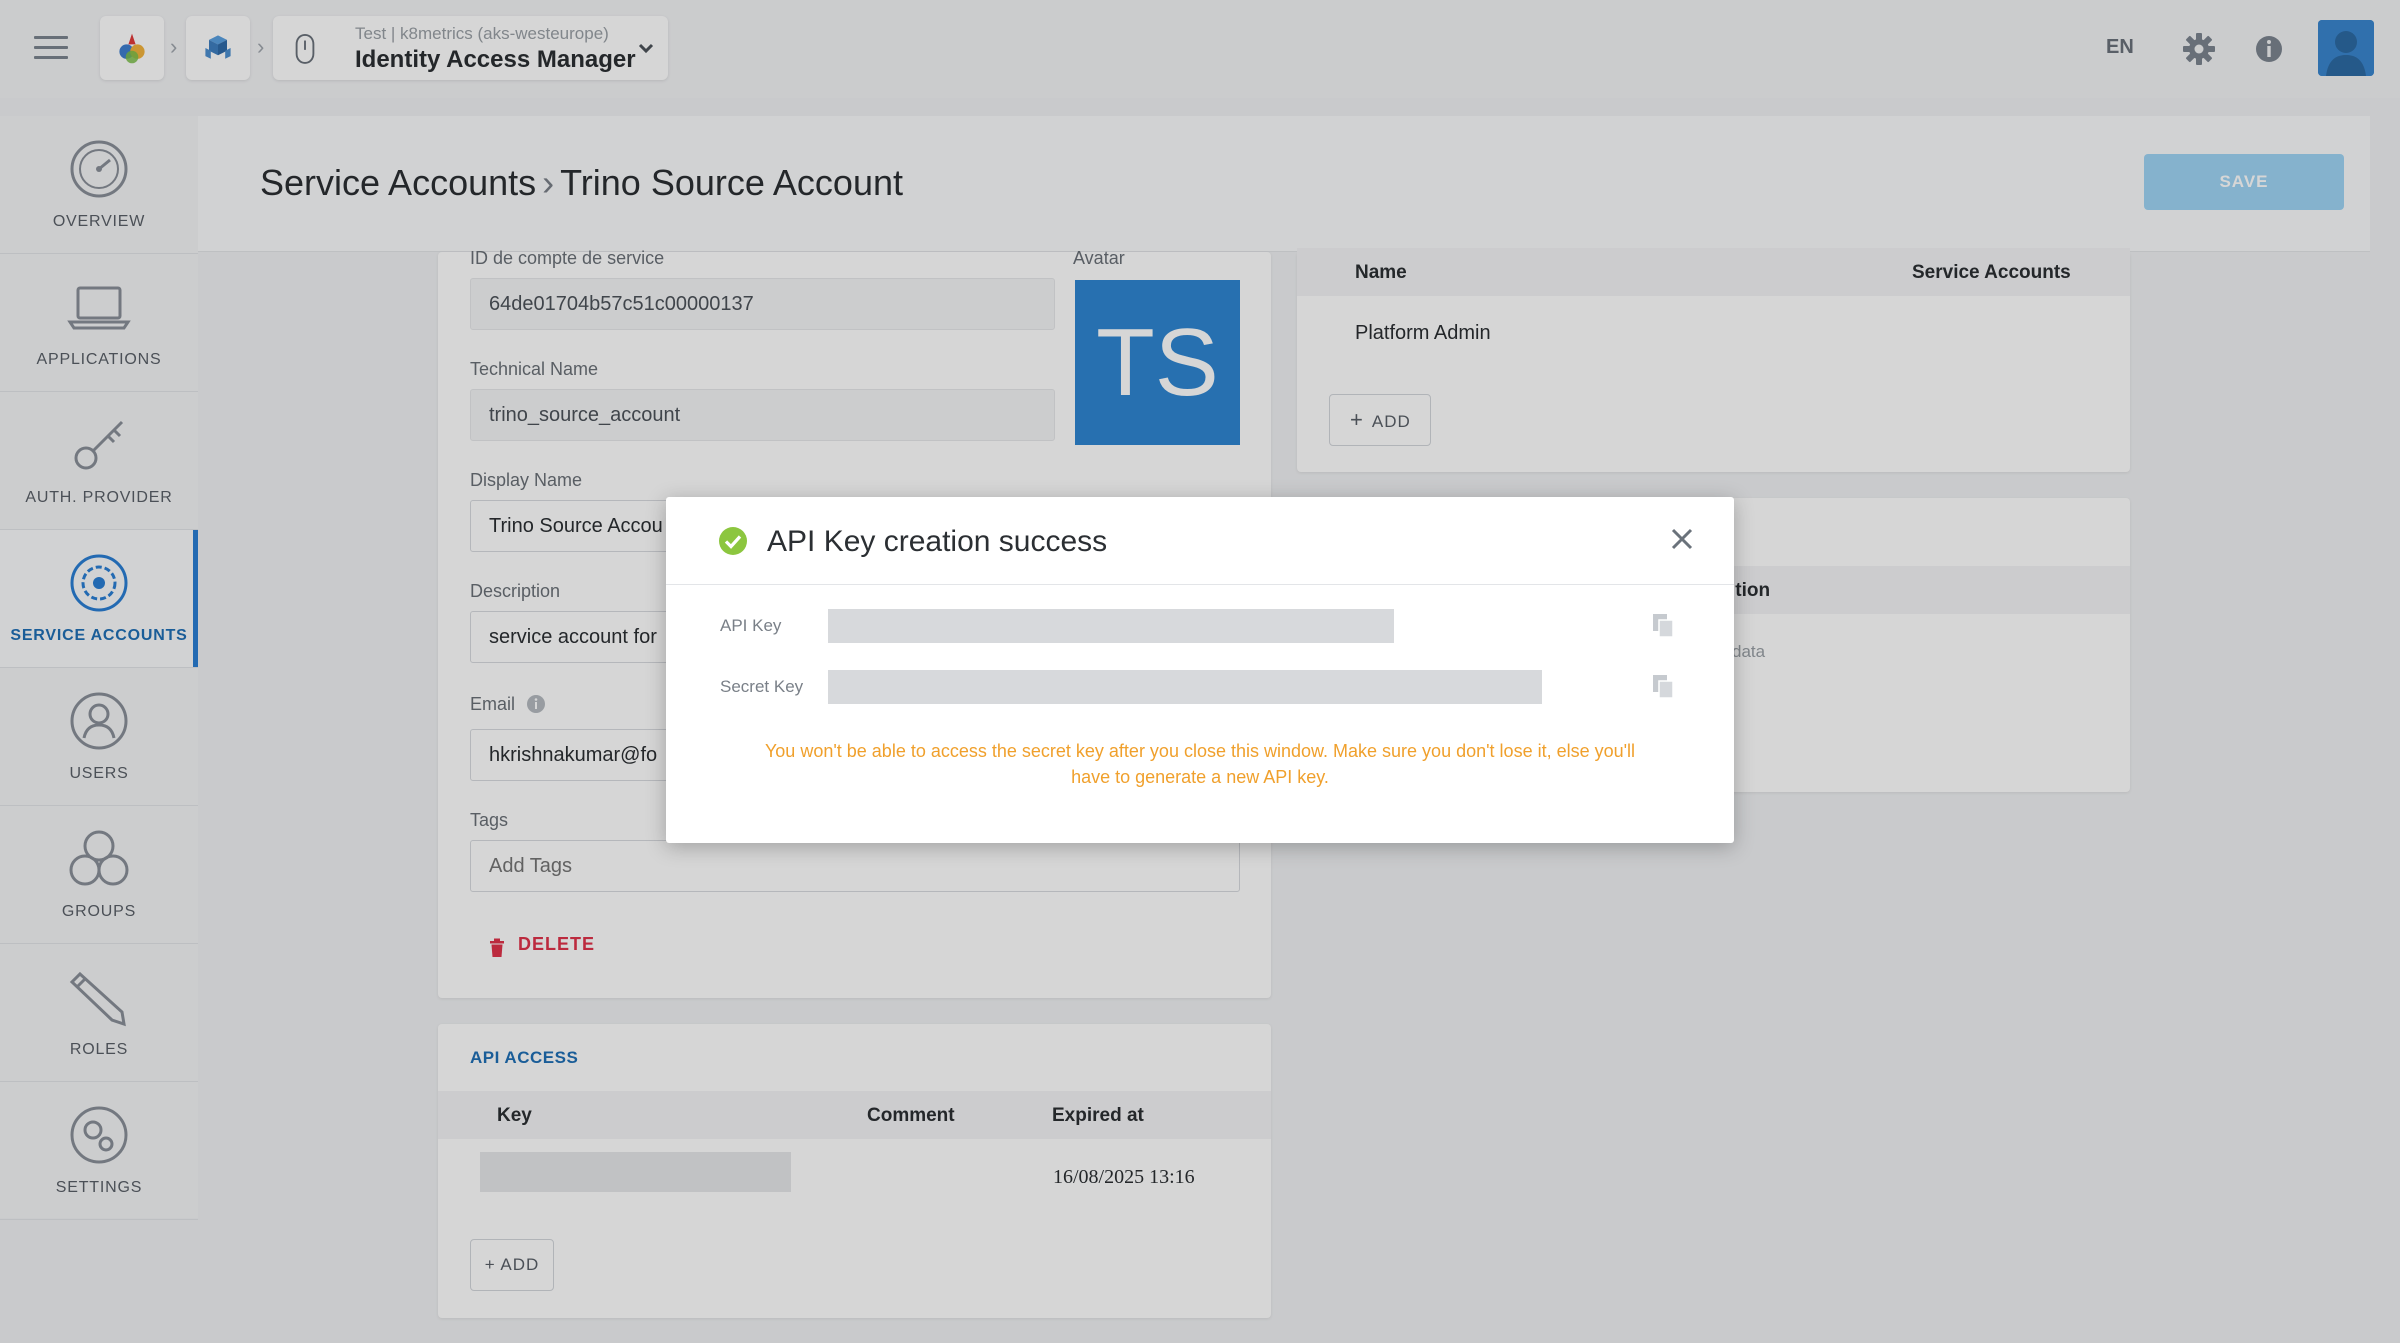 The width and height of the screenshot is (2400, 1343). I want to click on secret-key-value, so click(1185, 687).